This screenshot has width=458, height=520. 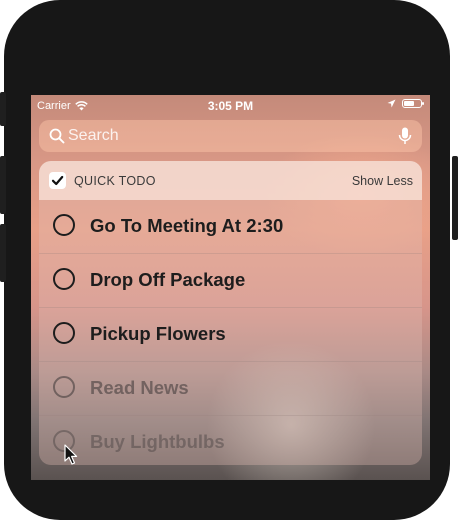 What do you see at coordinates (3, 185) in the screenshot?
I see `volume-up-button` at bounding box center [3, 185].